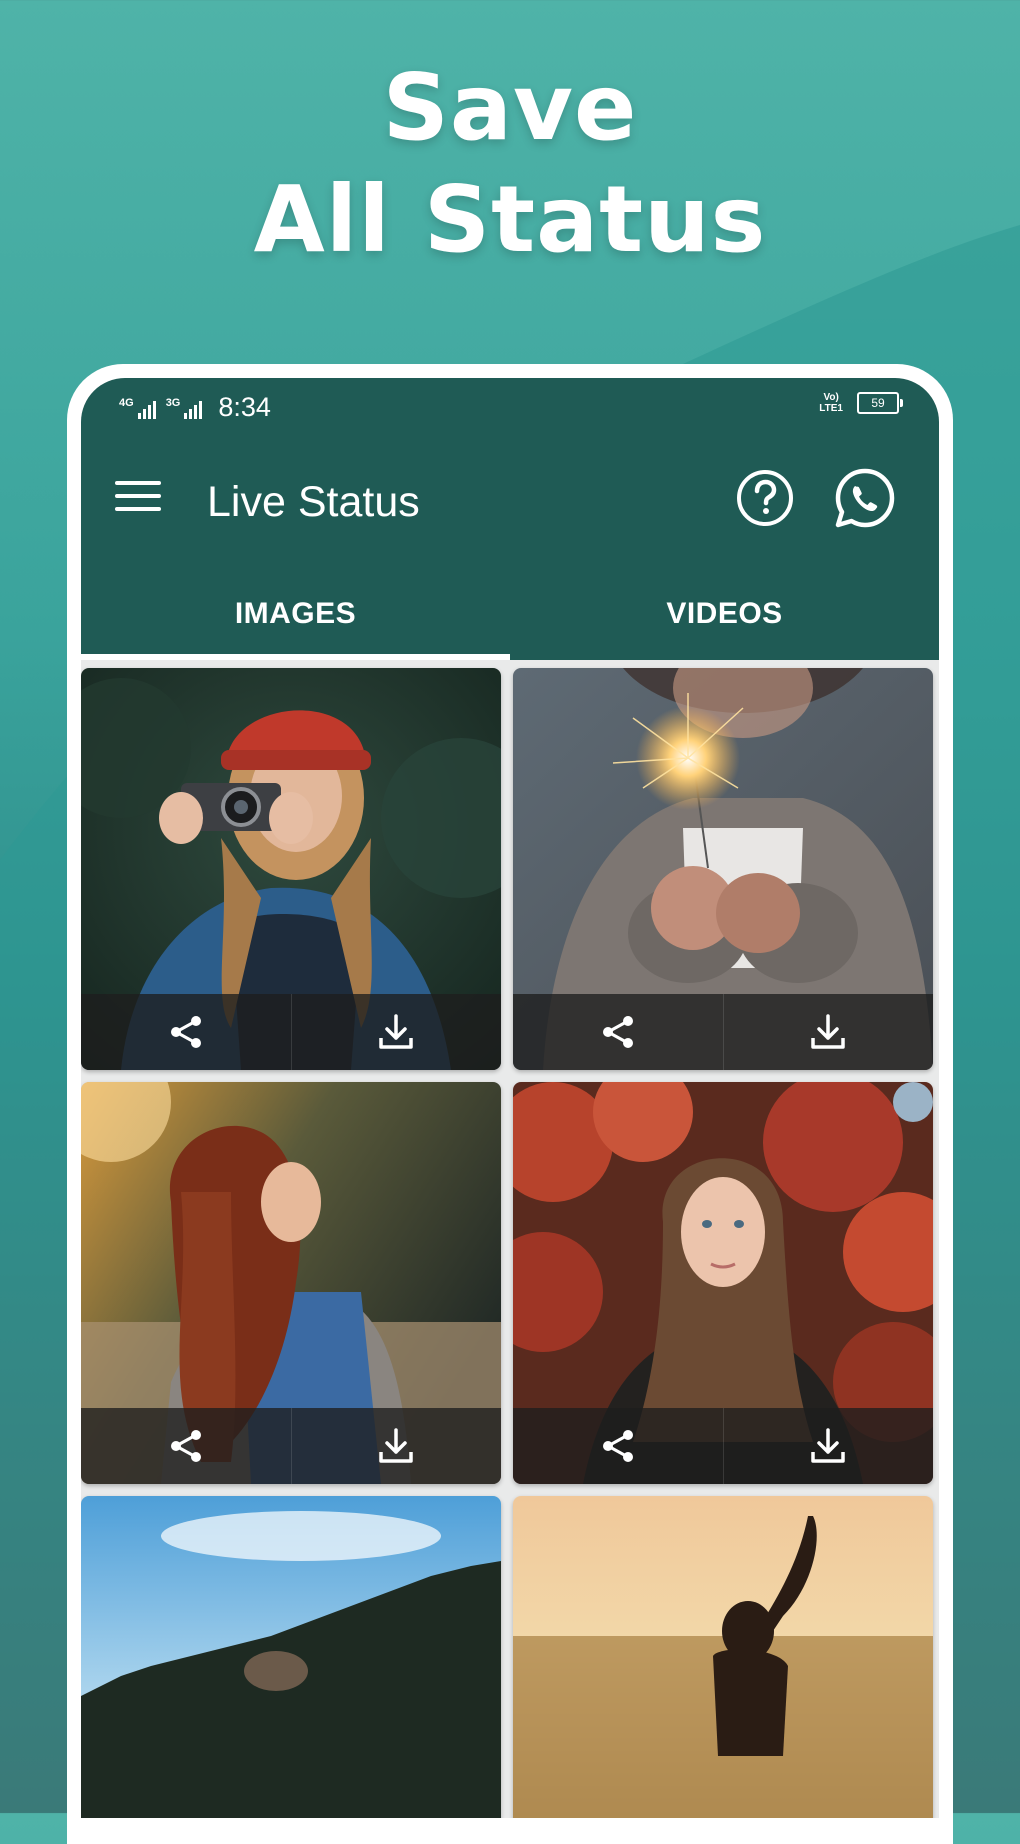 Image resolution: width=1020 pixels, height=1844 pixels. What do you see at coordinates (138, 498) in the screenshot?
I see `hamburger-menu-icon` at bounding box center [138, 498].